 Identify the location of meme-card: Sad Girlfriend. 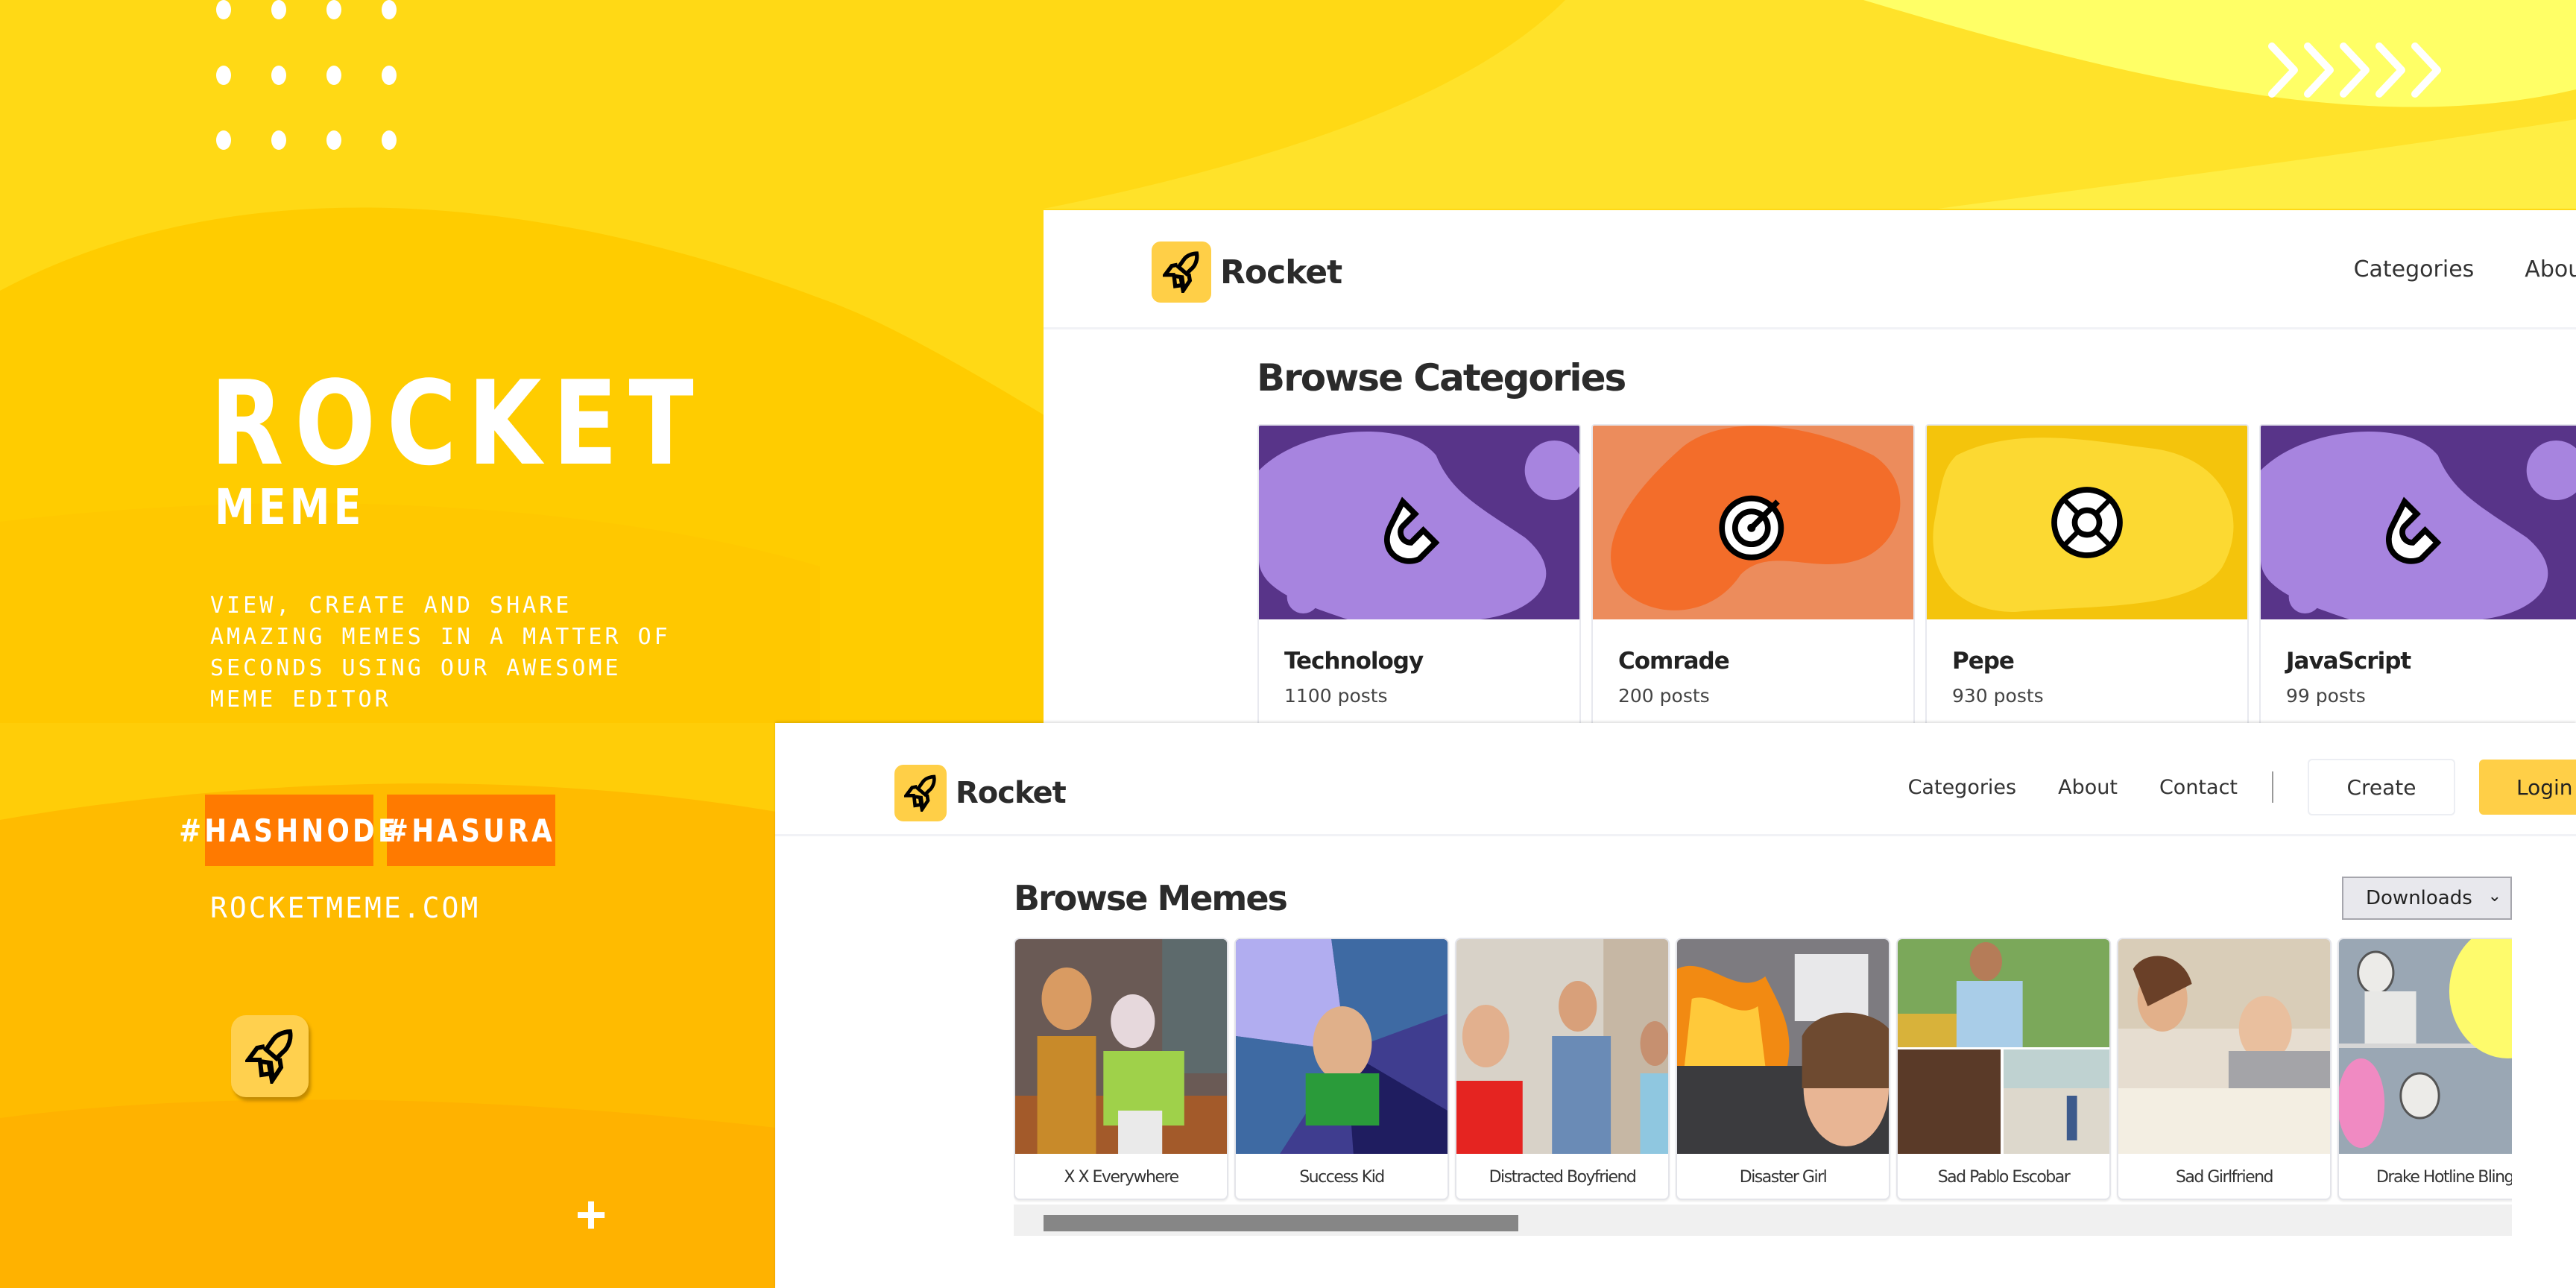
(2225, 1069).